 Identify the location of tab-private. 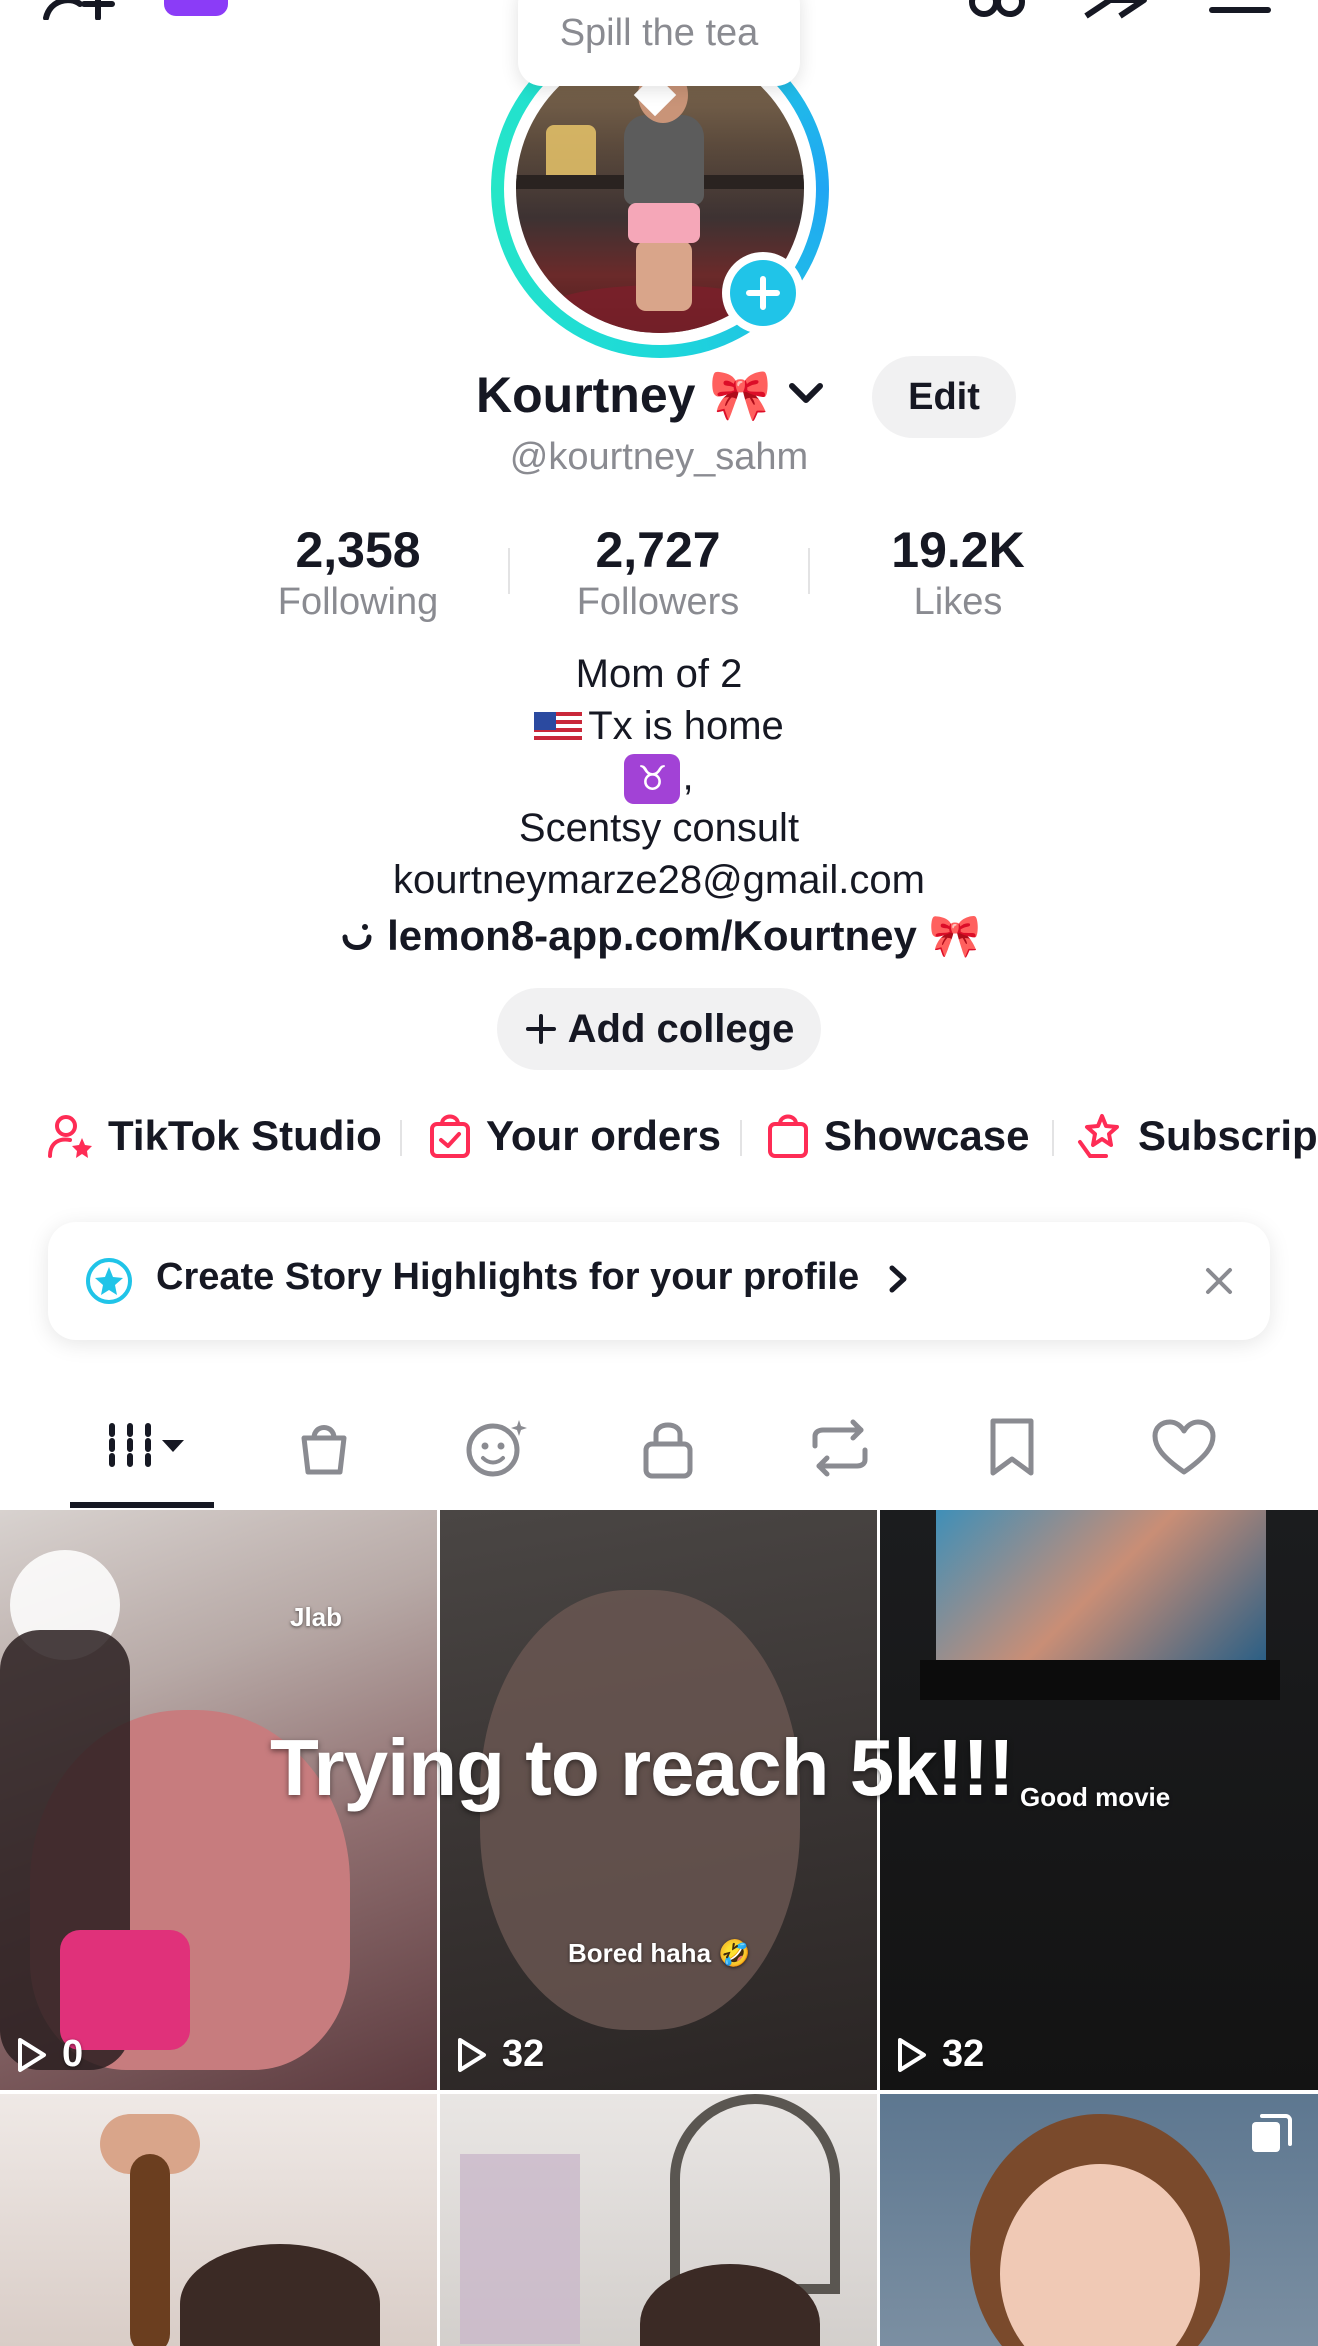
(668, 1448).